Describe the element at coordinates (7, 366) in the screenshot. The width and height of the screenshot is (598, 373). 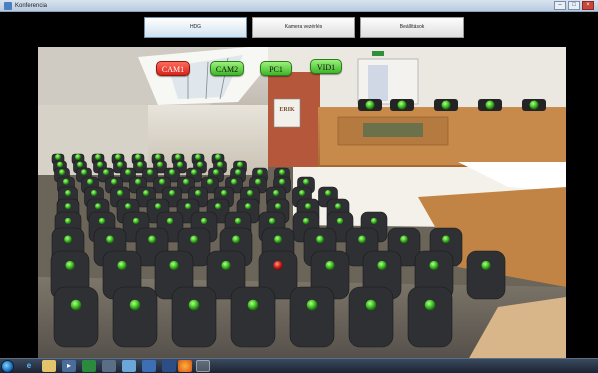
I see `start-orb-icon` at that location.